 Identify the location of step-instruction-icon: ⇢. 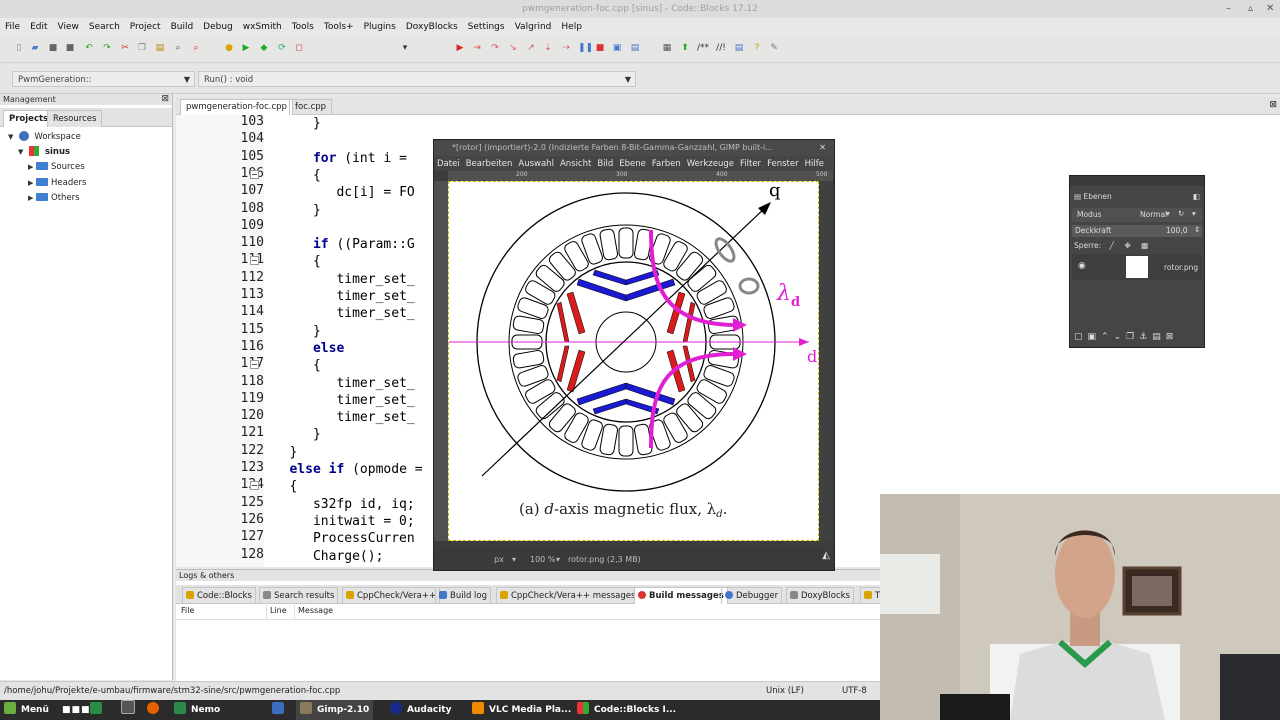
(566, 48).